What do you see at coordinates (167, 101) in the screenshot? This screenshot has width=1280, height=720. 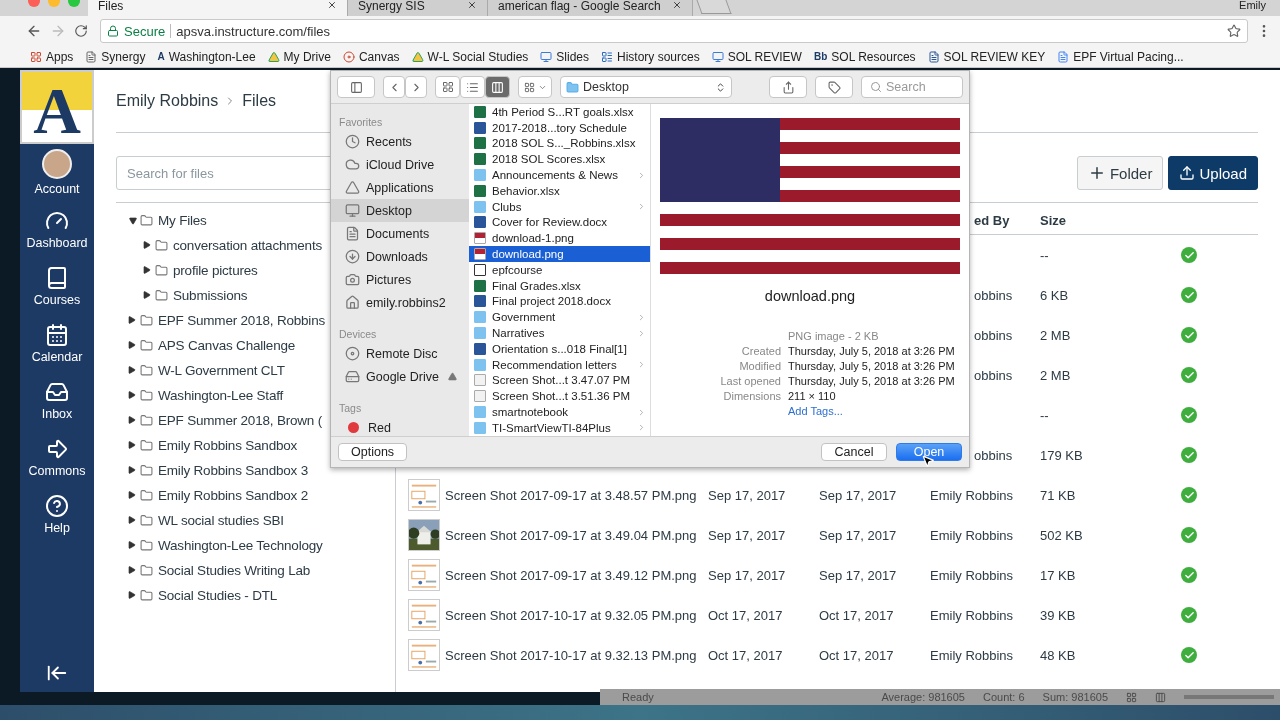 I see `breadcrumb-link: Emily Robbins` at bounding box center [167, 101].